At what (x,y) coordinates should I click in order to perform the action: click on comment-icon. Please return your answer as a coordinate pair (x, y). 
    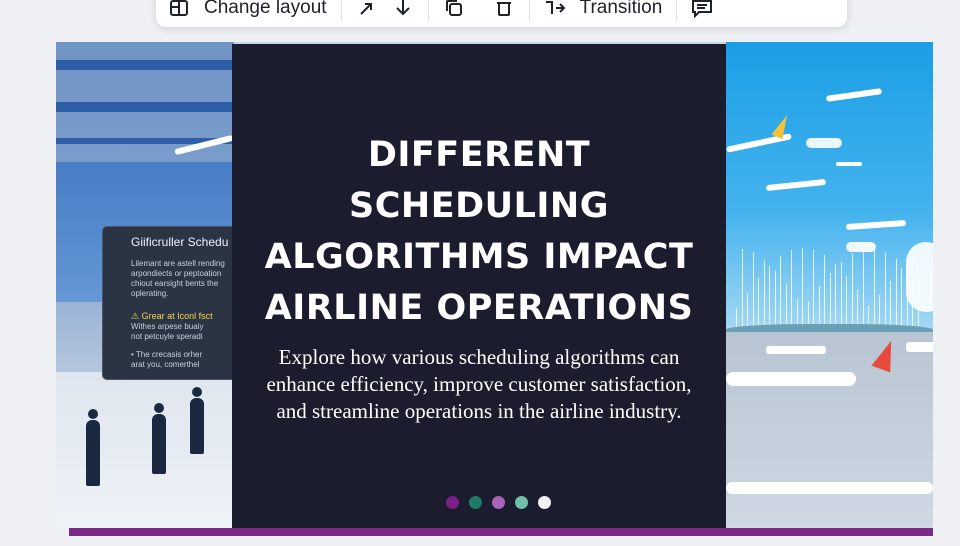
    Looking at the image, I should click on (702, 9).